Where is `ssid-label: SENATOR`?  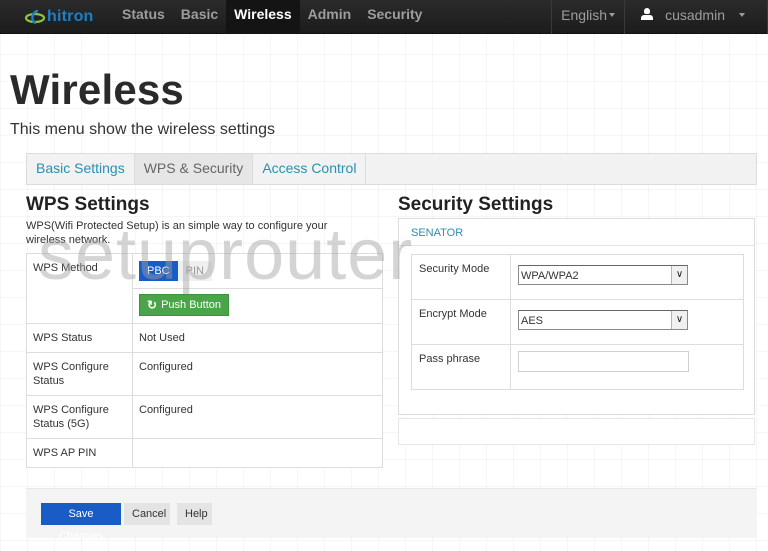
ssid-label: SENATOR is located at coordinates (437, 233).